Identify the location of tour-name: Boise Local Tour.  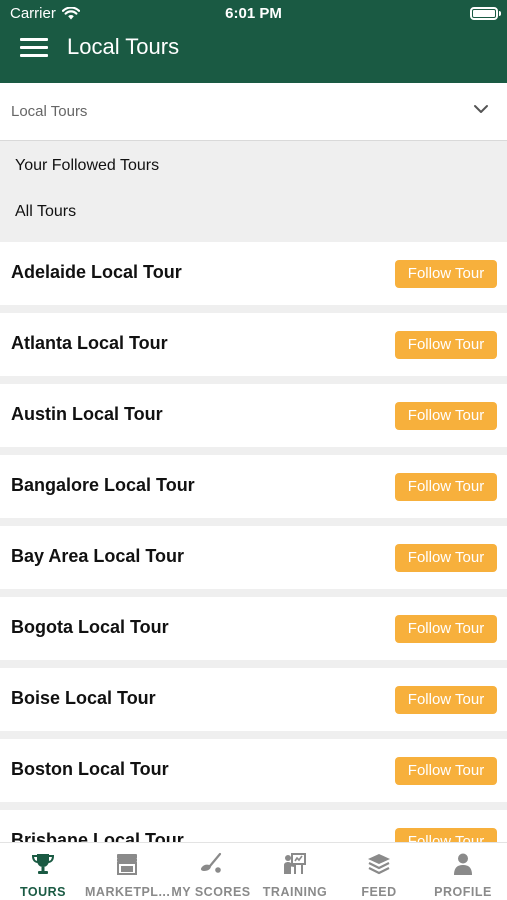
(83, 698).